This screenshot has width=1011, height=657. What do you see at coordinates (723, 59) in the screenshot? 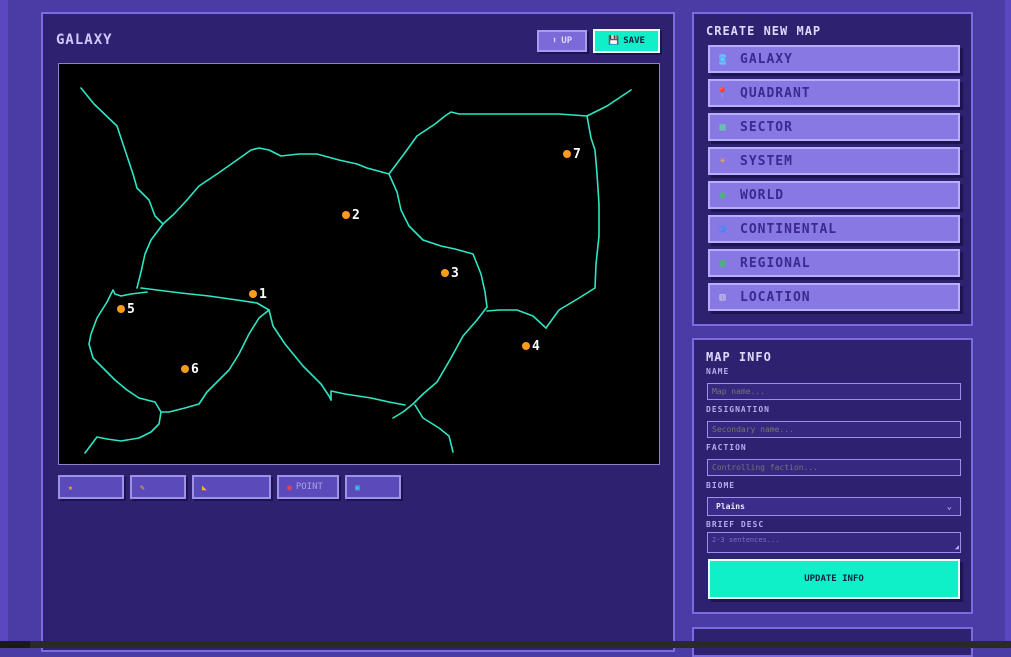
I see `galaxy-icon: ◙` at bounding box center [723, 59].